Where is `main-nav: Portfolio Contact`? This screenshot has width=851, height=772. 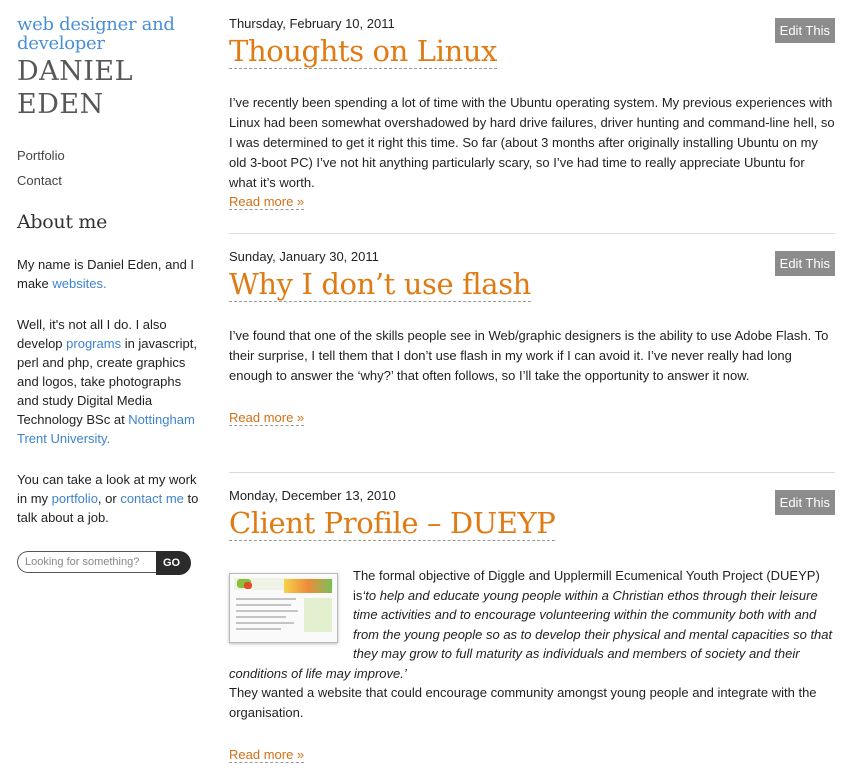
main-nav: Portfolio Contact is located at coordinates (109, 168).